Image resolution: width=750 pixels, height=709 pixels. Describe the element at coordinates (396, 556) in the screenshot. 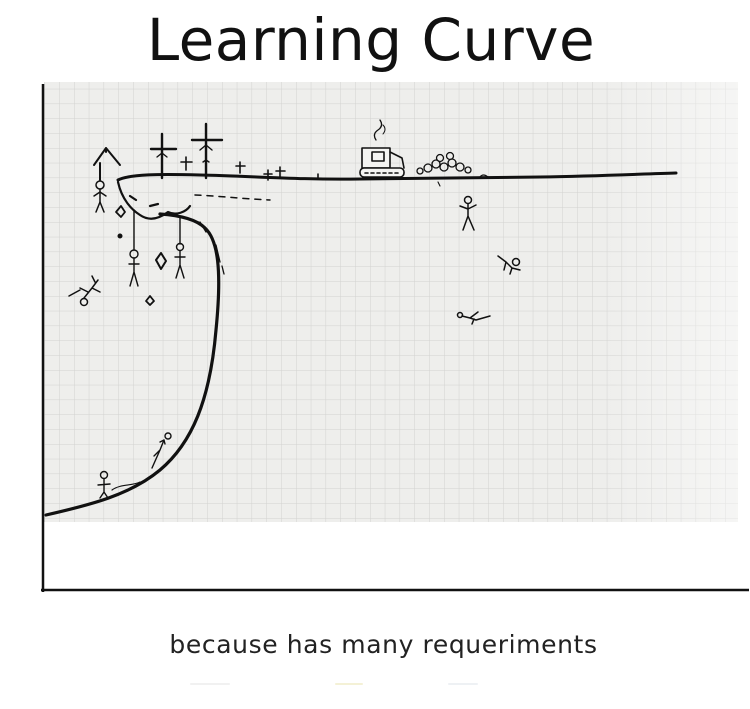

I see `blank-area` at that location.